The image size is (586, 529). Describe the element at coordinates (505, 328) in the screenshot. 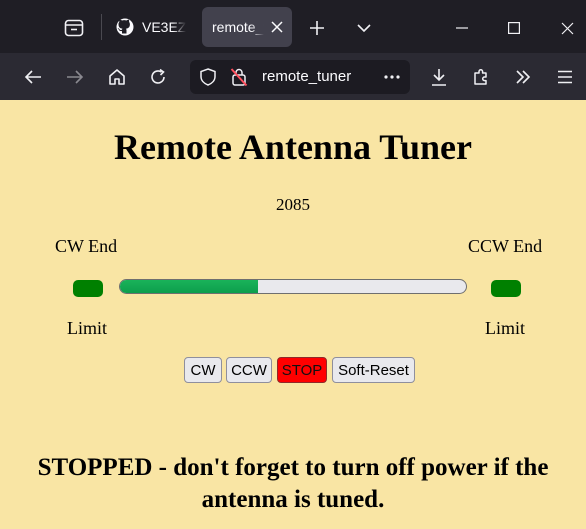

I see `ccw-limit-label: Limit` at that location.